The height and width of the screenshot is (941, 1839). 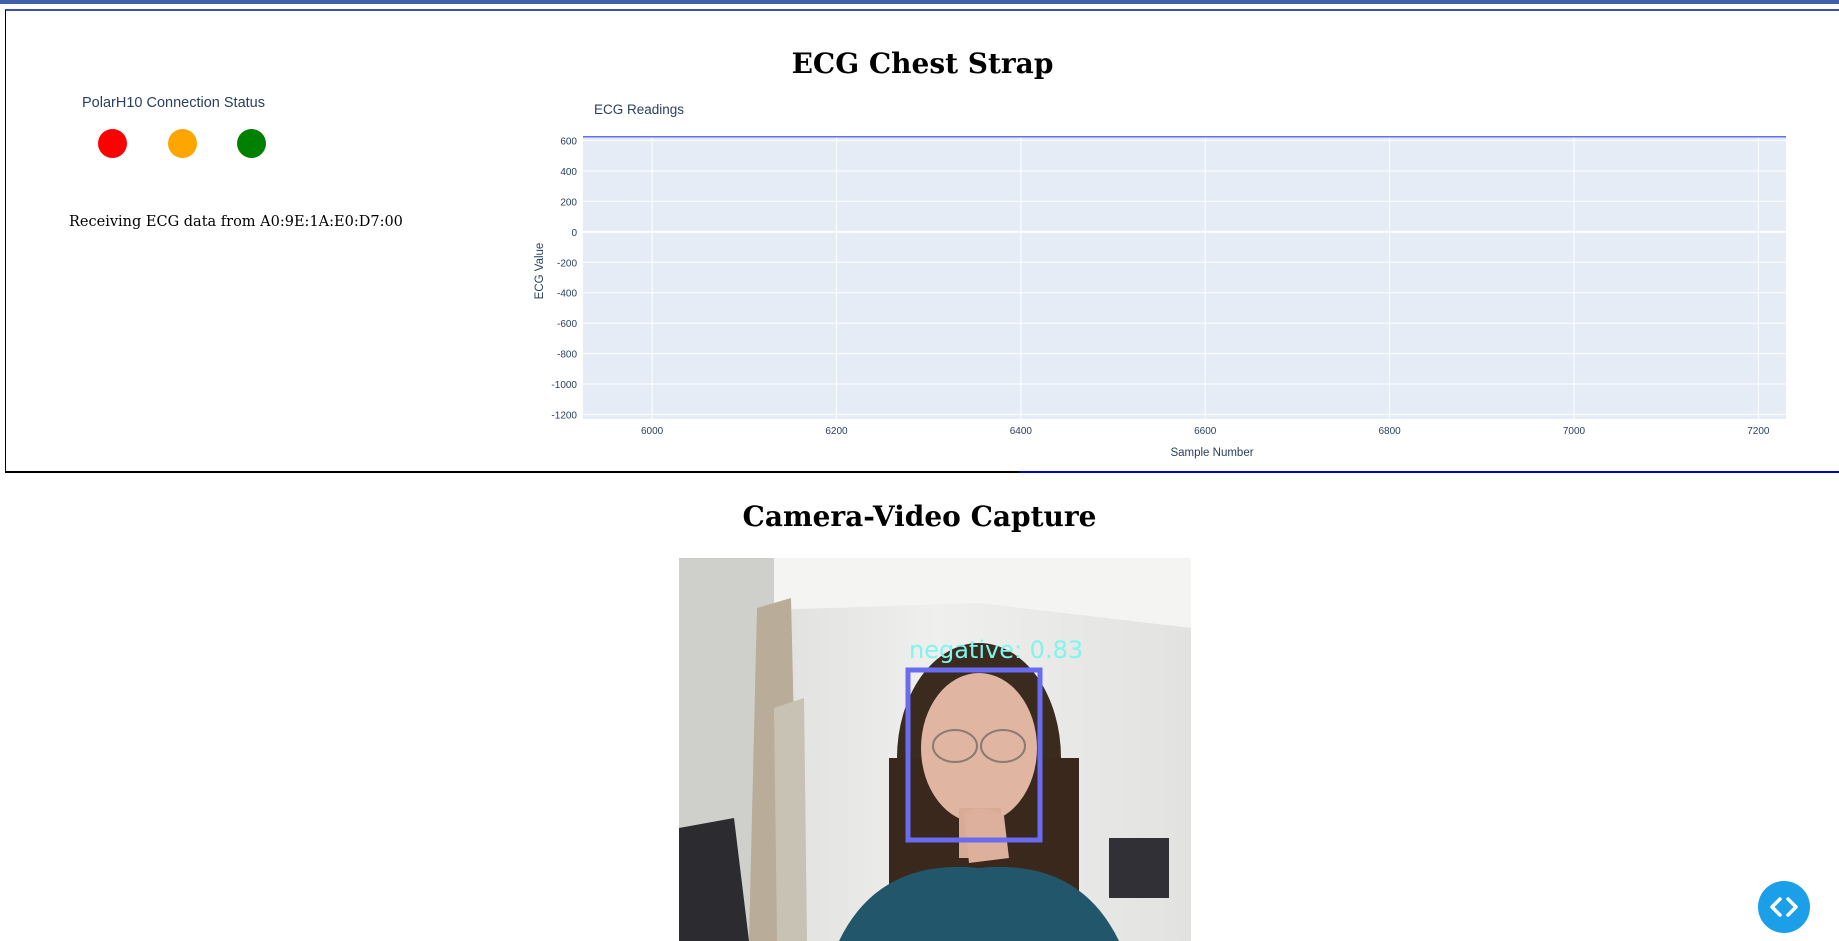 What do you see at coordinates (922, 63) in the screenshot?
I see `ecg-title: ECG Chest Strap` at bounding box center [922, 63].